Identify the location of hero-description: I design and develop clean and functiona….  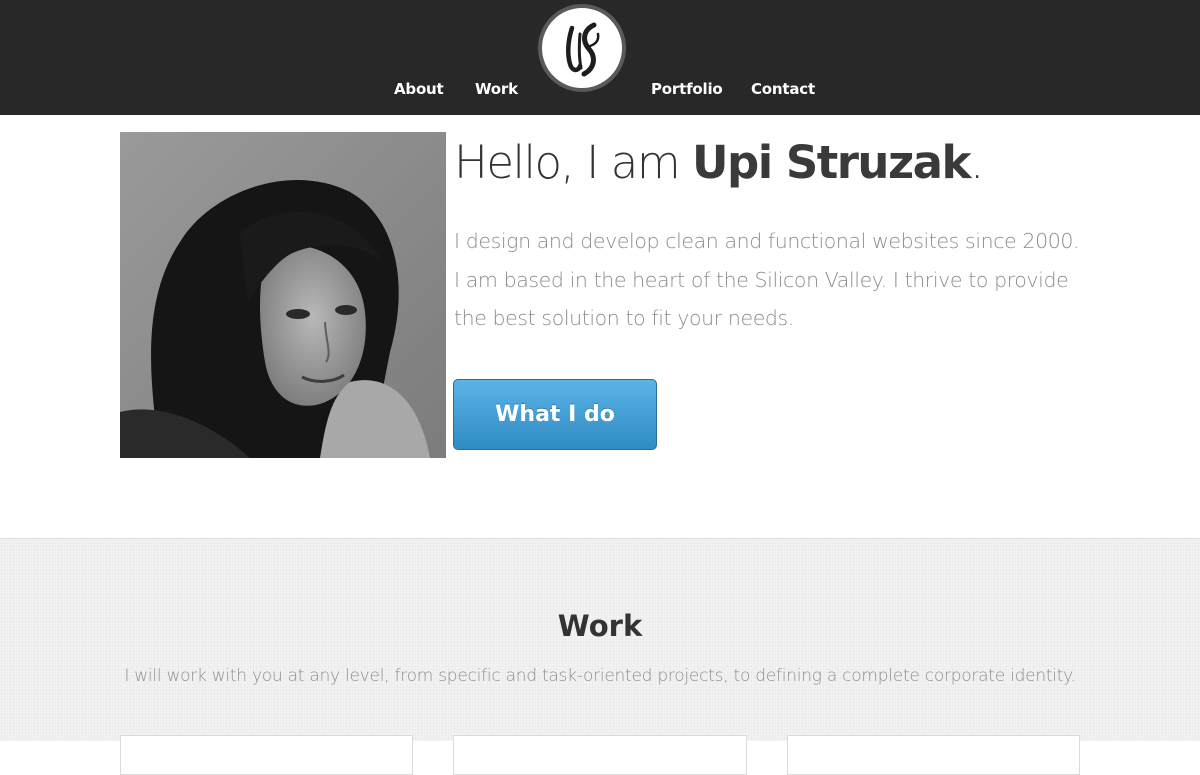
(774, 280).